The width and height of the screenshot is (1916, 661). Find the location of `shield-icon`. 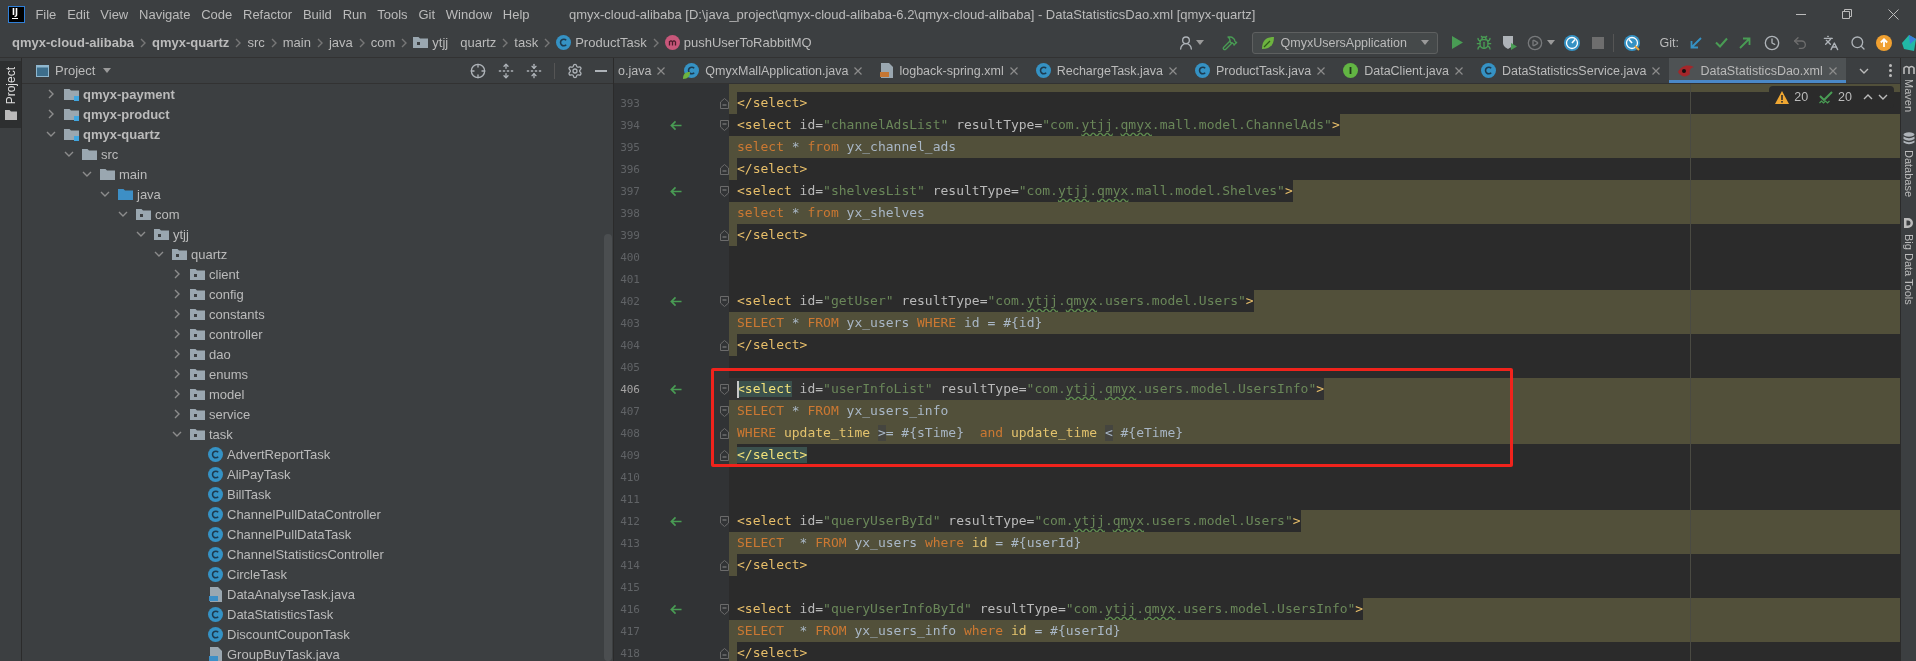

shield-icon is located at coordinates (1509, 42).